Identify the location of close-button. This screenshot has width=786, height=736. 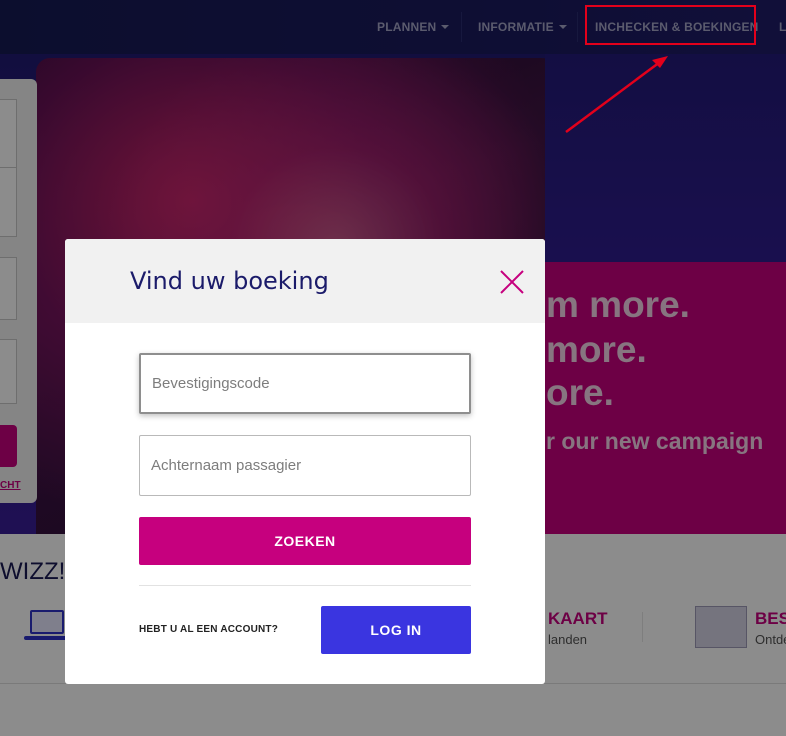
(512, 282).